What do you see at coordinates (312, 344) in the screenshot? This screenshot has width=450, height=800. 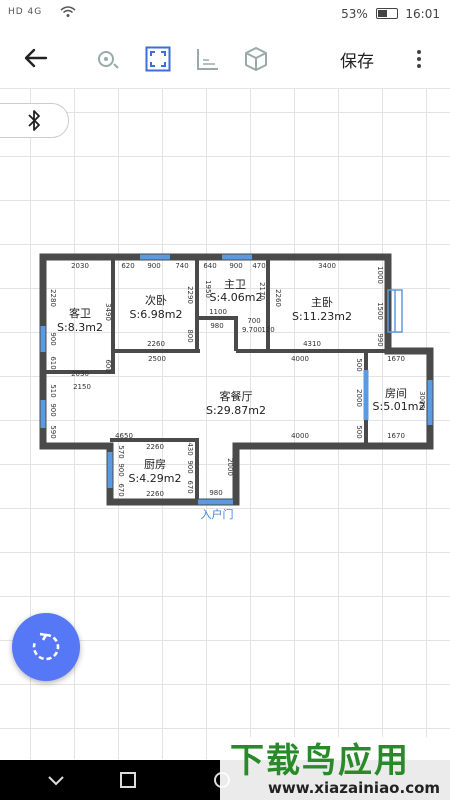 I see `dim-label: 4310` at bounding box center [312, 344].